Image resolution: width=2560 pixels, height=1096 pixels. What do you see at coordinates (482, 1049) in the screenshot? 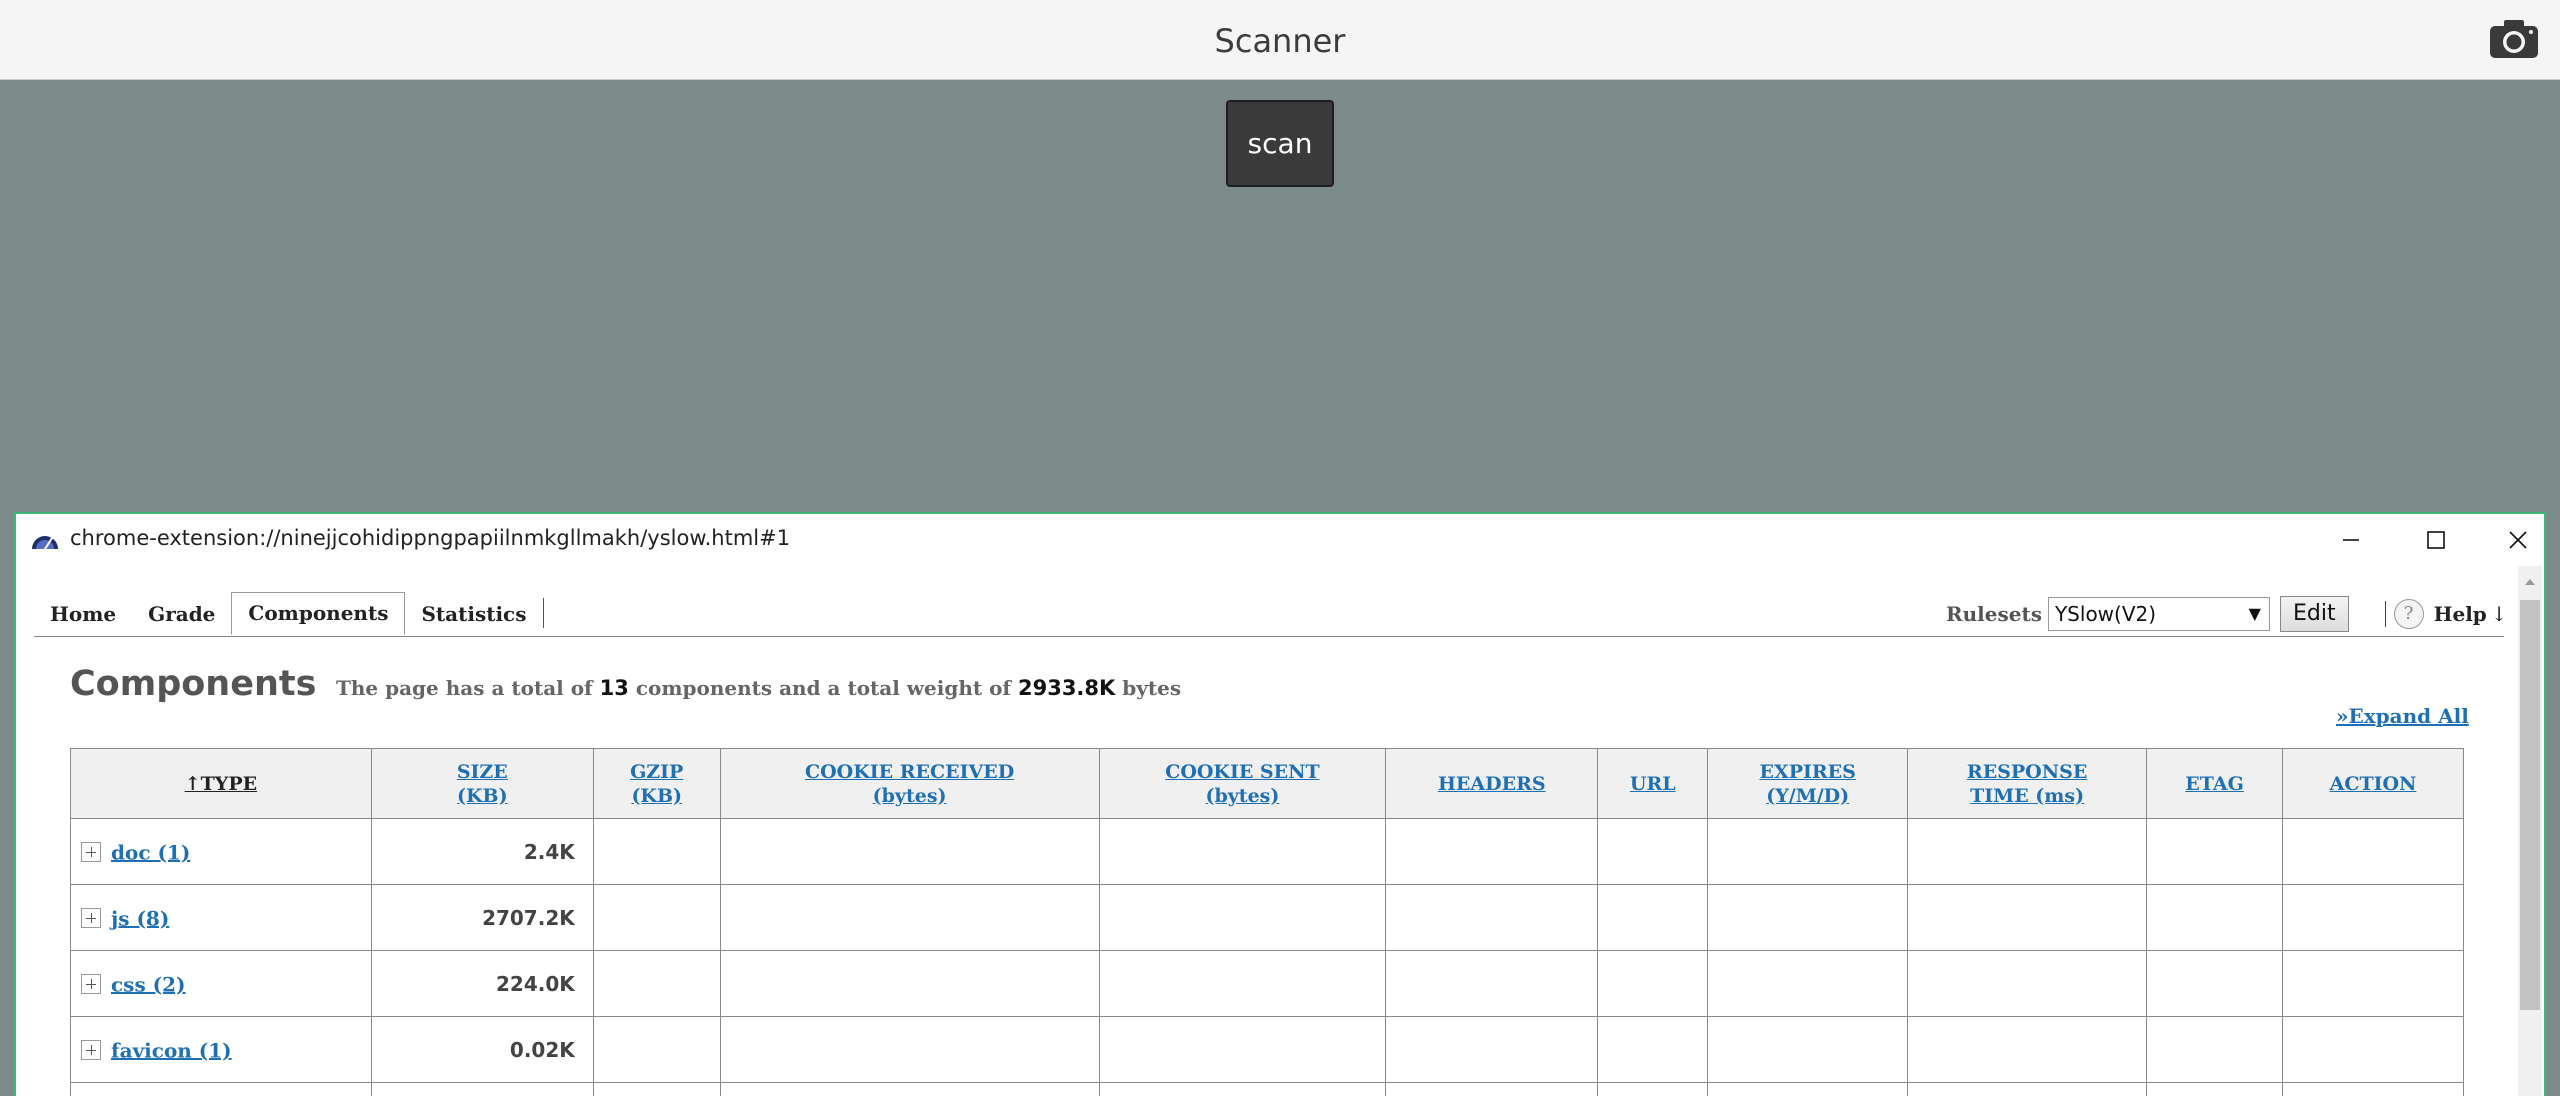
I see `size-cell: 0.02K` at bounding box center [482, 1049].